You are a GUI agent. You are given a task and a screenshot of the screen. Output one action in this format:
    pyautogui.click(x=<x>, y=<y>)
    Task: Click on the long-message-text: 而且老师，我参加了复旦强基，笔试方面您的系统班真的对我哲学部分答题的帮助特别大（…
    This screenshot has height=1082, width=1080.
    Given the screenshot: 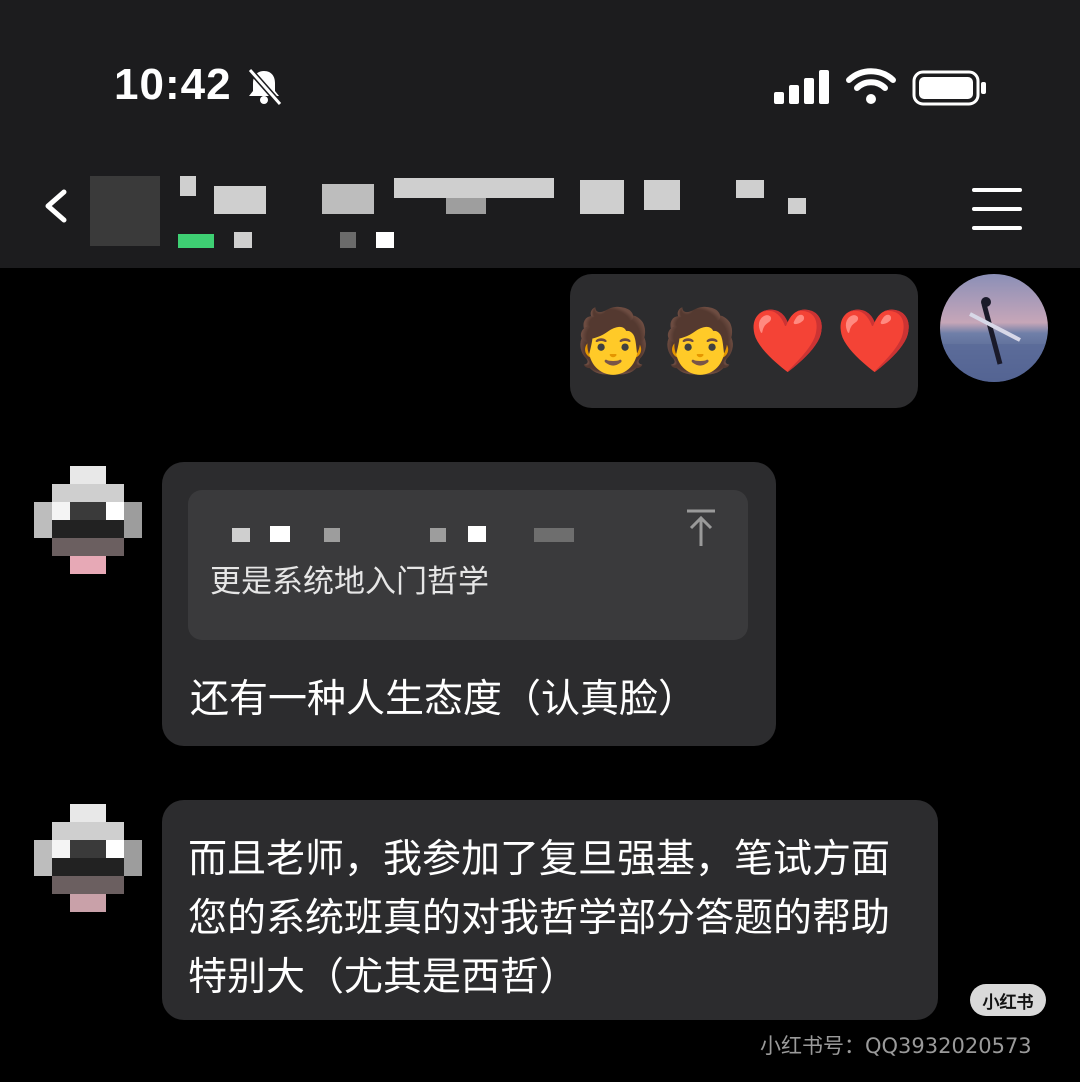 What is the action you would take?
    pyautogui.click(x=539, y=918)
    